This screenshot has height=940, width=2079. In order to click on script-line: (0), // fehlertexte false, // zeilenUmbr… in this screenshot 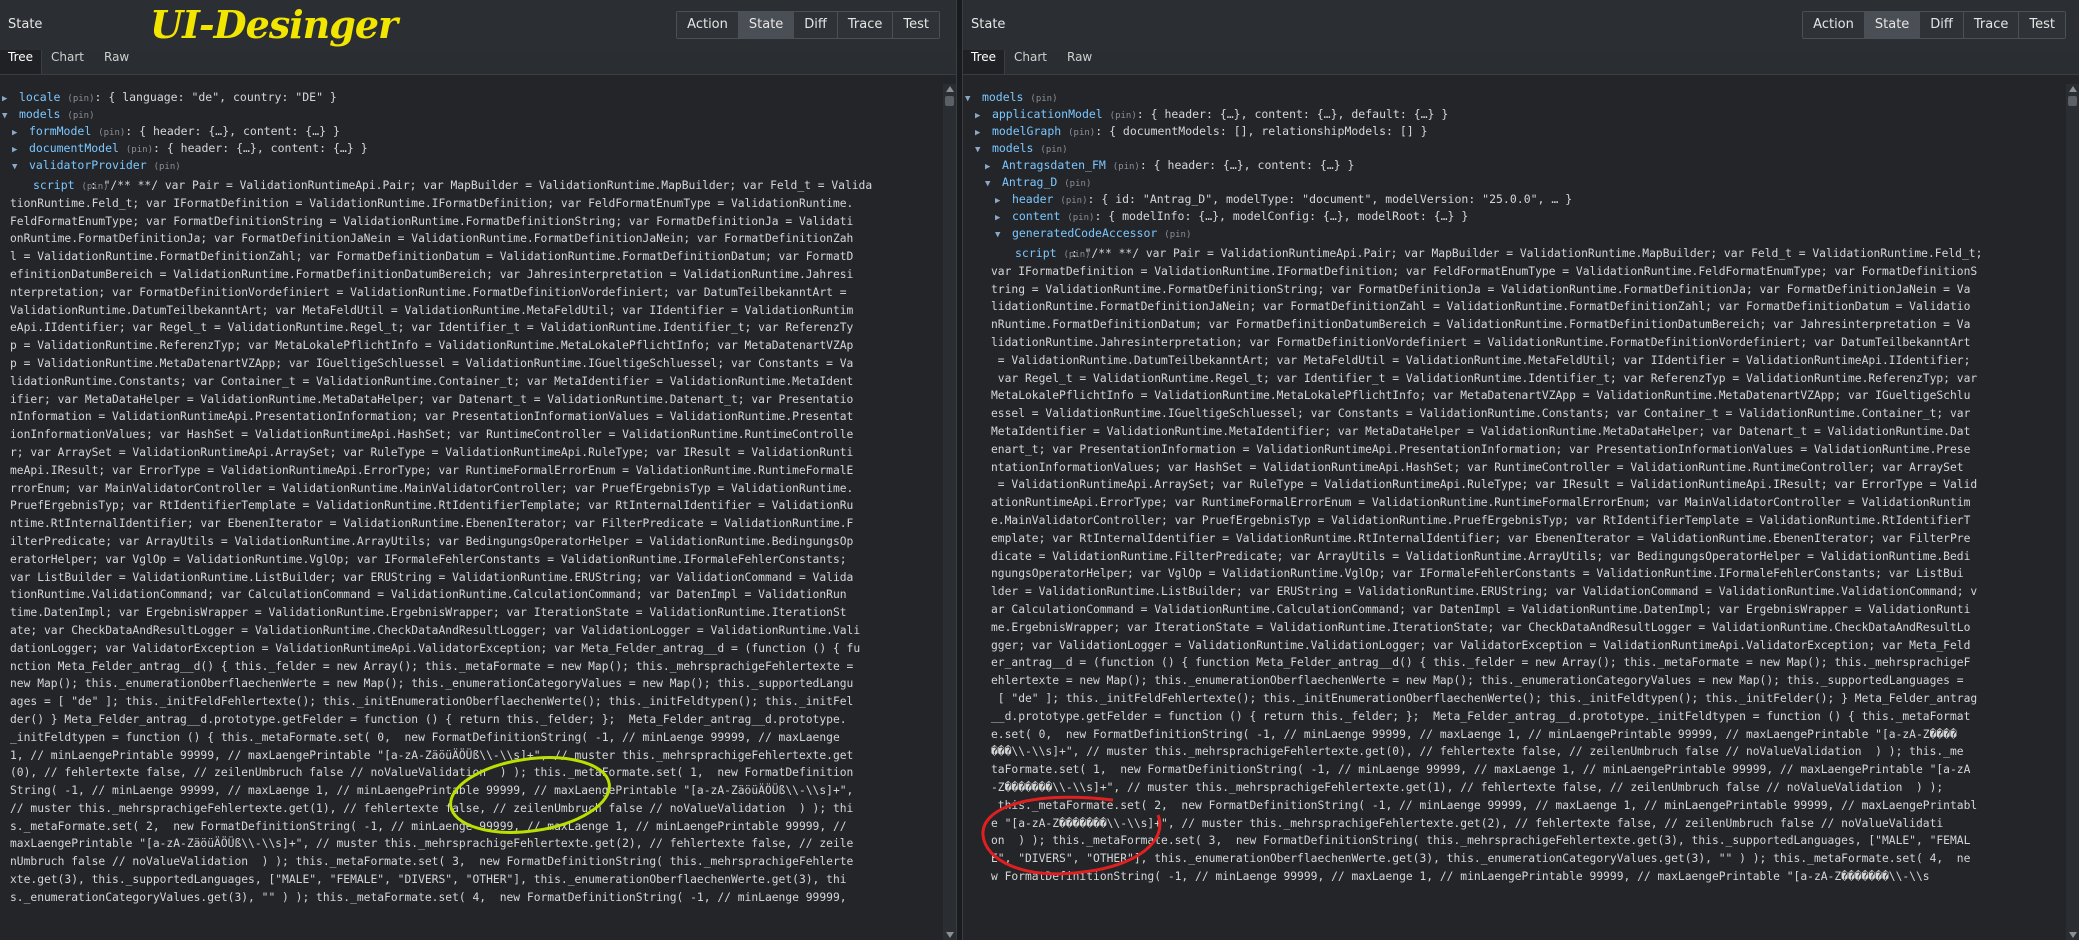, I will do `click(432, 773)`.